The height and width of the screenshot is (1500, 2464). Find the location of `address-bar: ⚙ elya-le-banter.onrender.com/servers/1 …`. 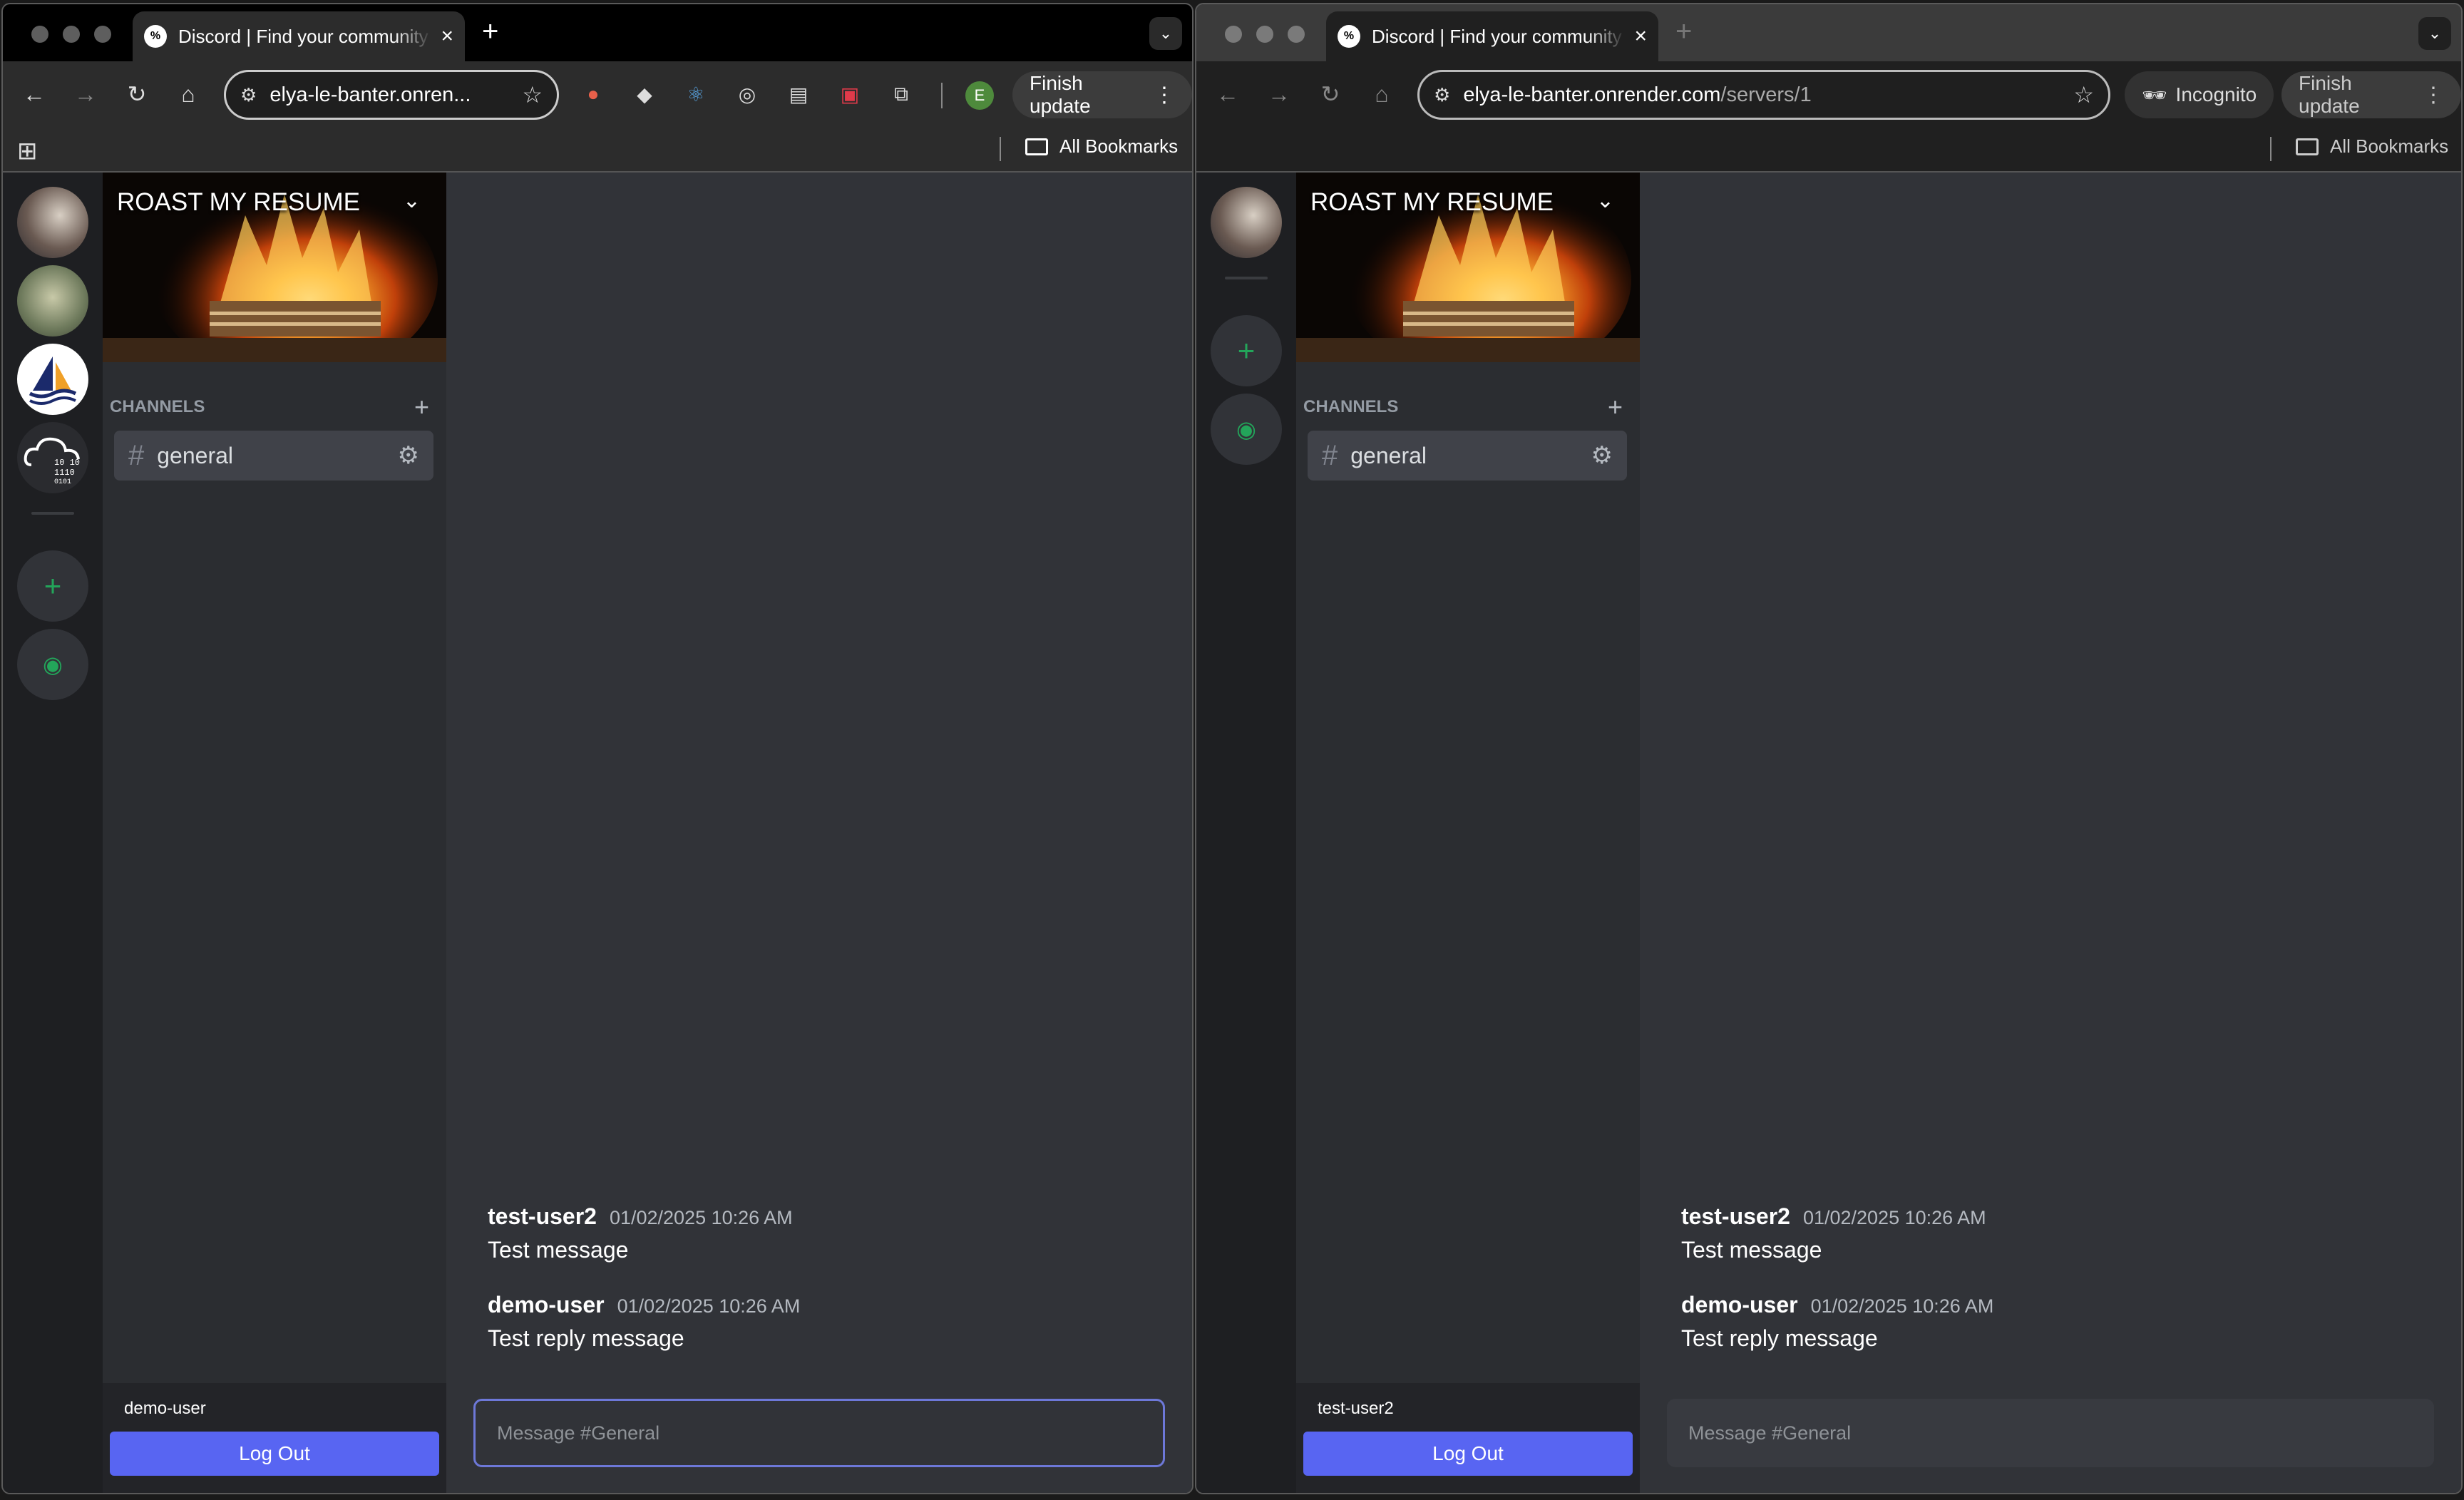

address-bar: ⚙ elya-le-banter.onrender.com/servers/1 … is located at coordinates (1763, 95).